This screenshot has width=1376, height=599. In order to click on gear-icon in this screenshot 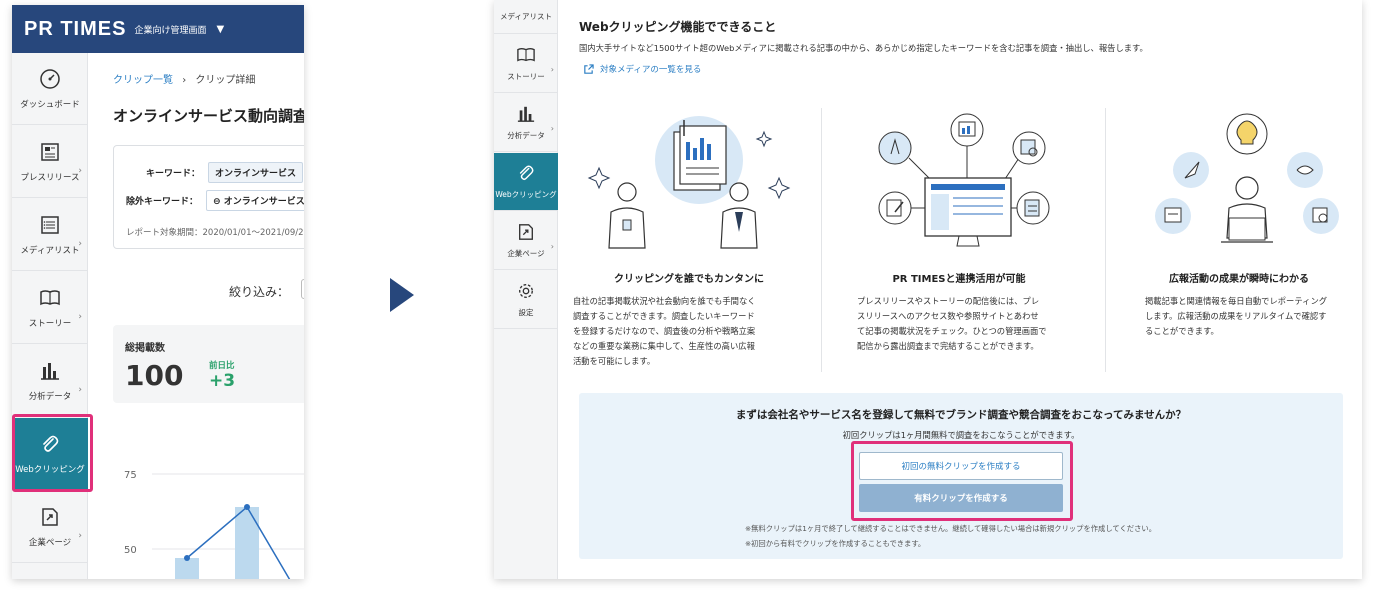, I will do `click(526, 291)`.